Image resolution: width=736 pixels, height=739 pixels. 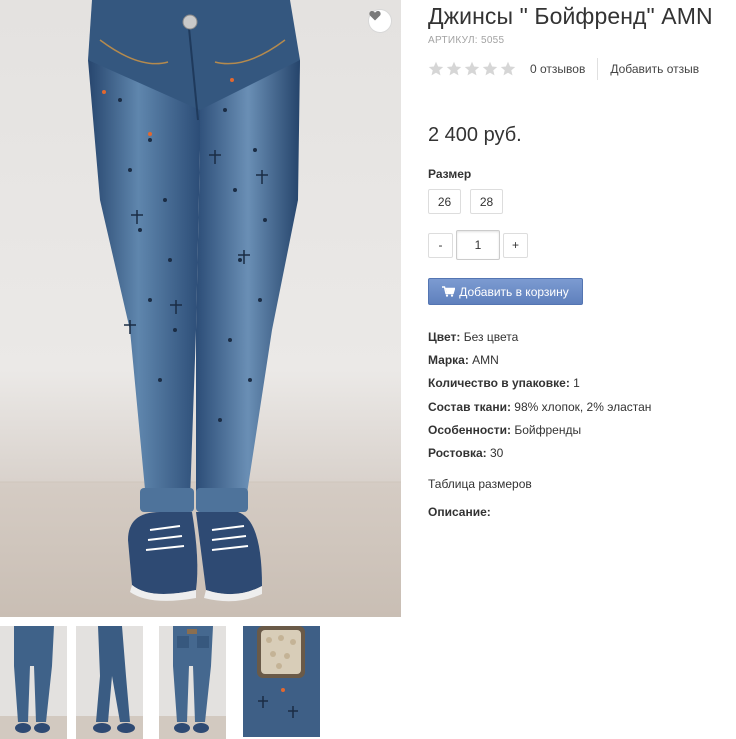 I want to click on spec-value: Бойфренды, so click(x=546, y=429).